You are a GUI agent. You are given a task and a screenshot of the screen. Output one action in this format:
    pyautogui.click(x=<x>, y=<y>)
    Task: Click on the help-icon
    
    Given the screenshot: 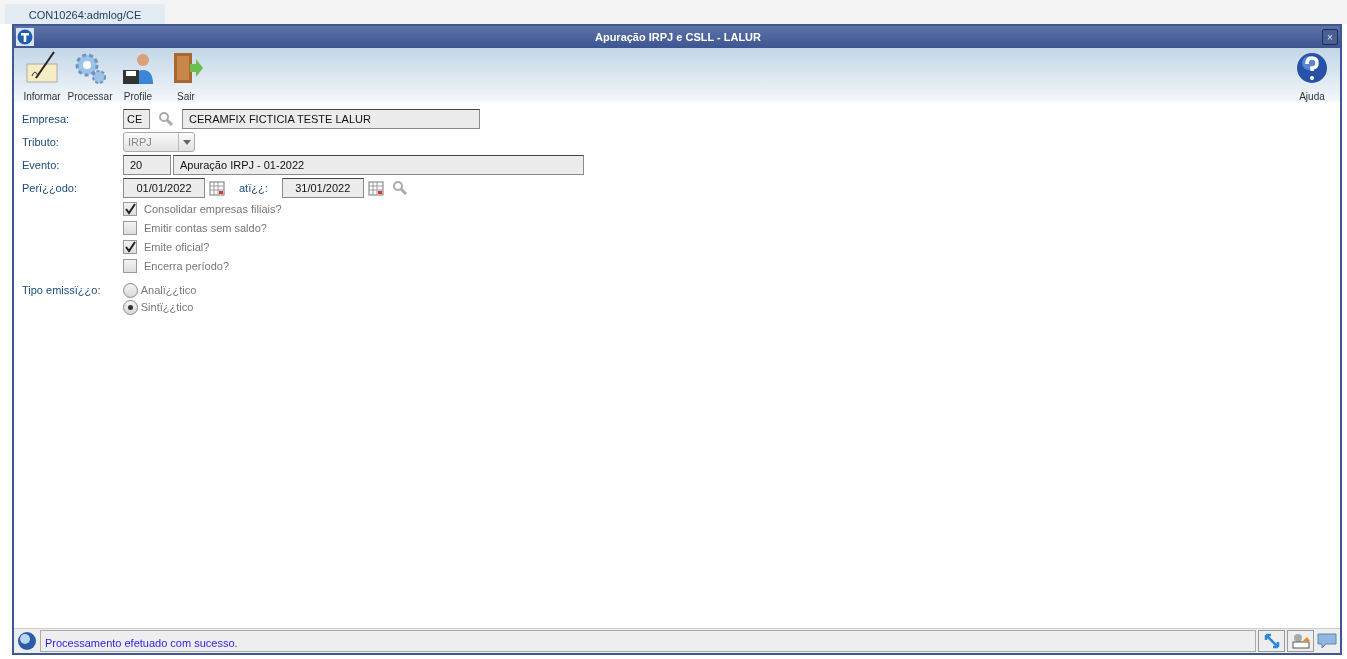 What is the action you would take?
    pyautogui.click(x=1312, y=68)
    